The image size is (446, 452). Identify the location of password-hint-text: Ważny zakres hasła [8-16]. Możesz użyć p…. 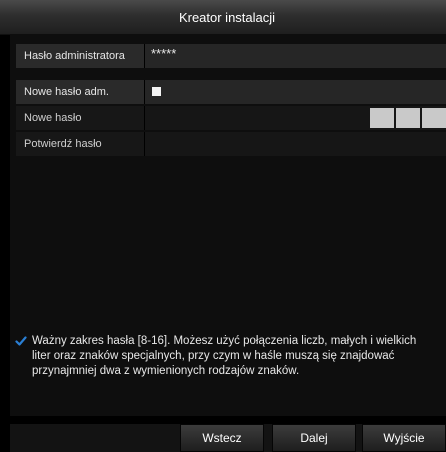
(224, 356).